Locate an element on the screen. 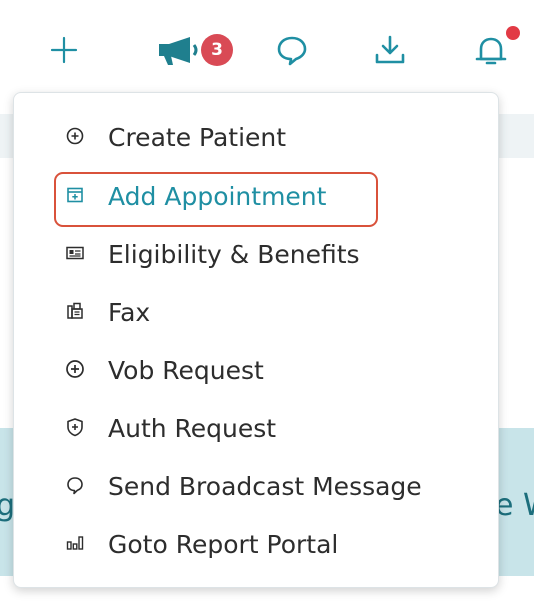 The image size is (534, 601). menu-item-send-broadcast-message: Send Broadcast Message is located at coordinates (257, 486).